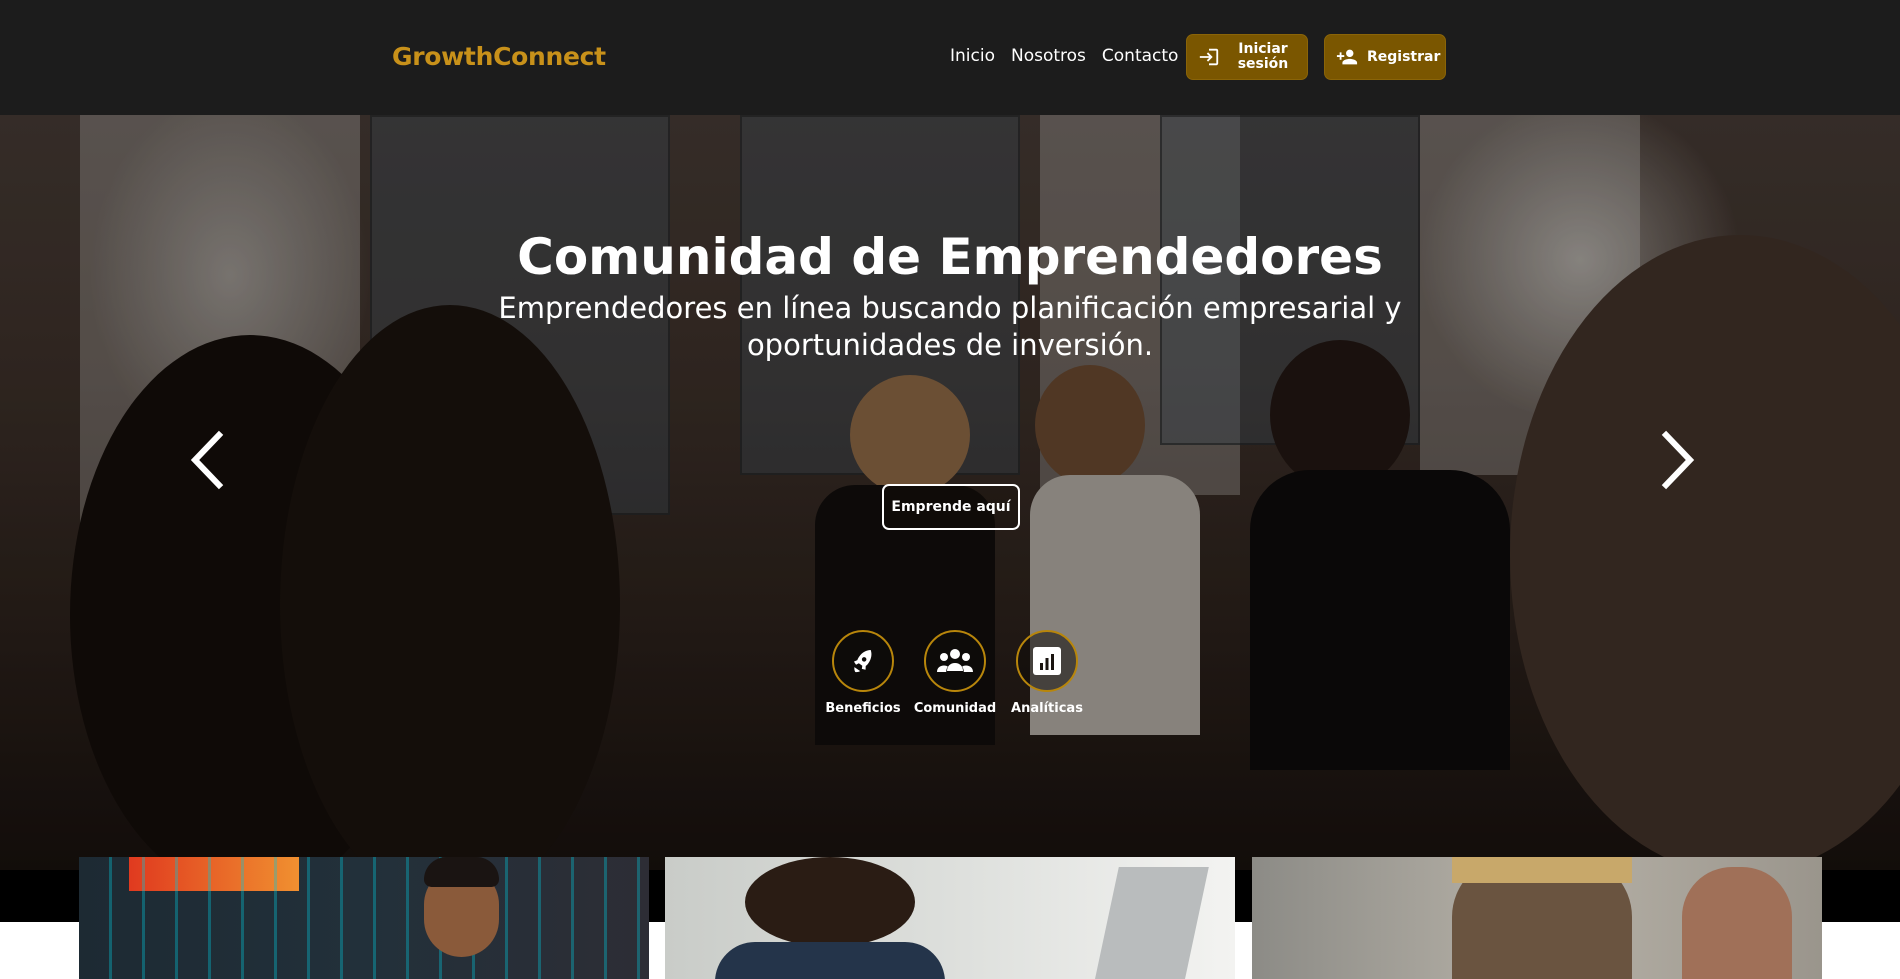 This screenshot has width=1900, height=979. What do you see at coordinates (863, 661) in the screenshot?
I see `rocket-icon` at bounding box center [863, 661].